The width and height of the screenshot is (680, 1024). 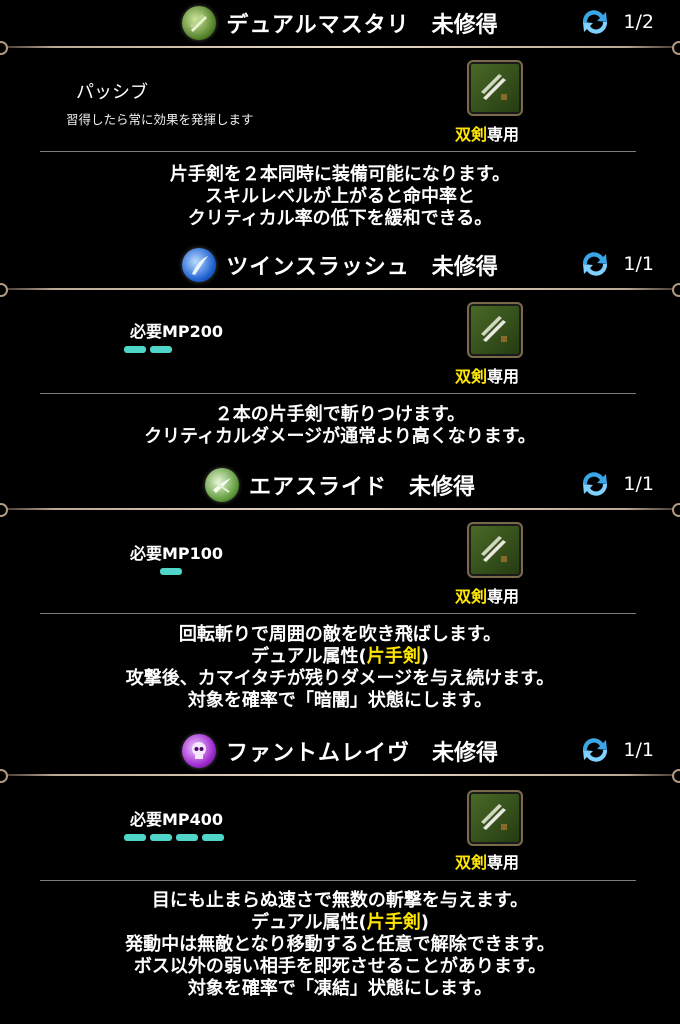 I want to click on description-line: クリティカルダメージが通常より高くなります。, so click(x=340, y=436).